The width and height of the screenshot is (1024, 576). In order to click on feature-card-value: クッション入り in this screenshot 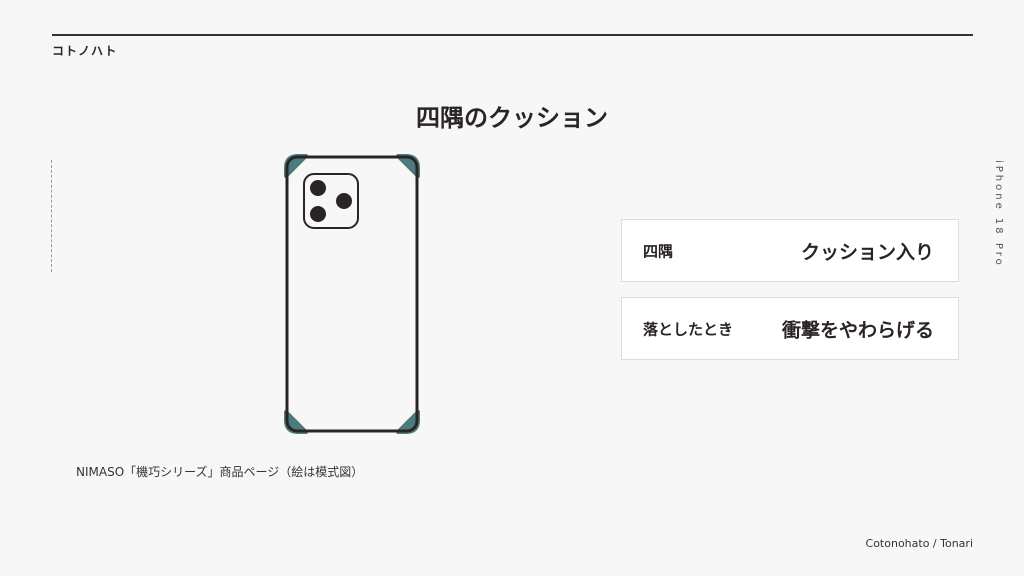, I will do `click(867, 252)`.